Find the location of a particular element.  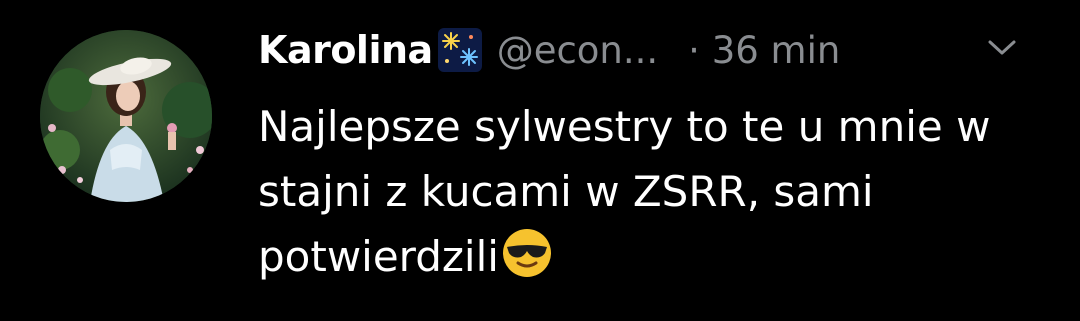

tweet-header: Karolina @econ... · 36 min is located at coordinates (658, 50).